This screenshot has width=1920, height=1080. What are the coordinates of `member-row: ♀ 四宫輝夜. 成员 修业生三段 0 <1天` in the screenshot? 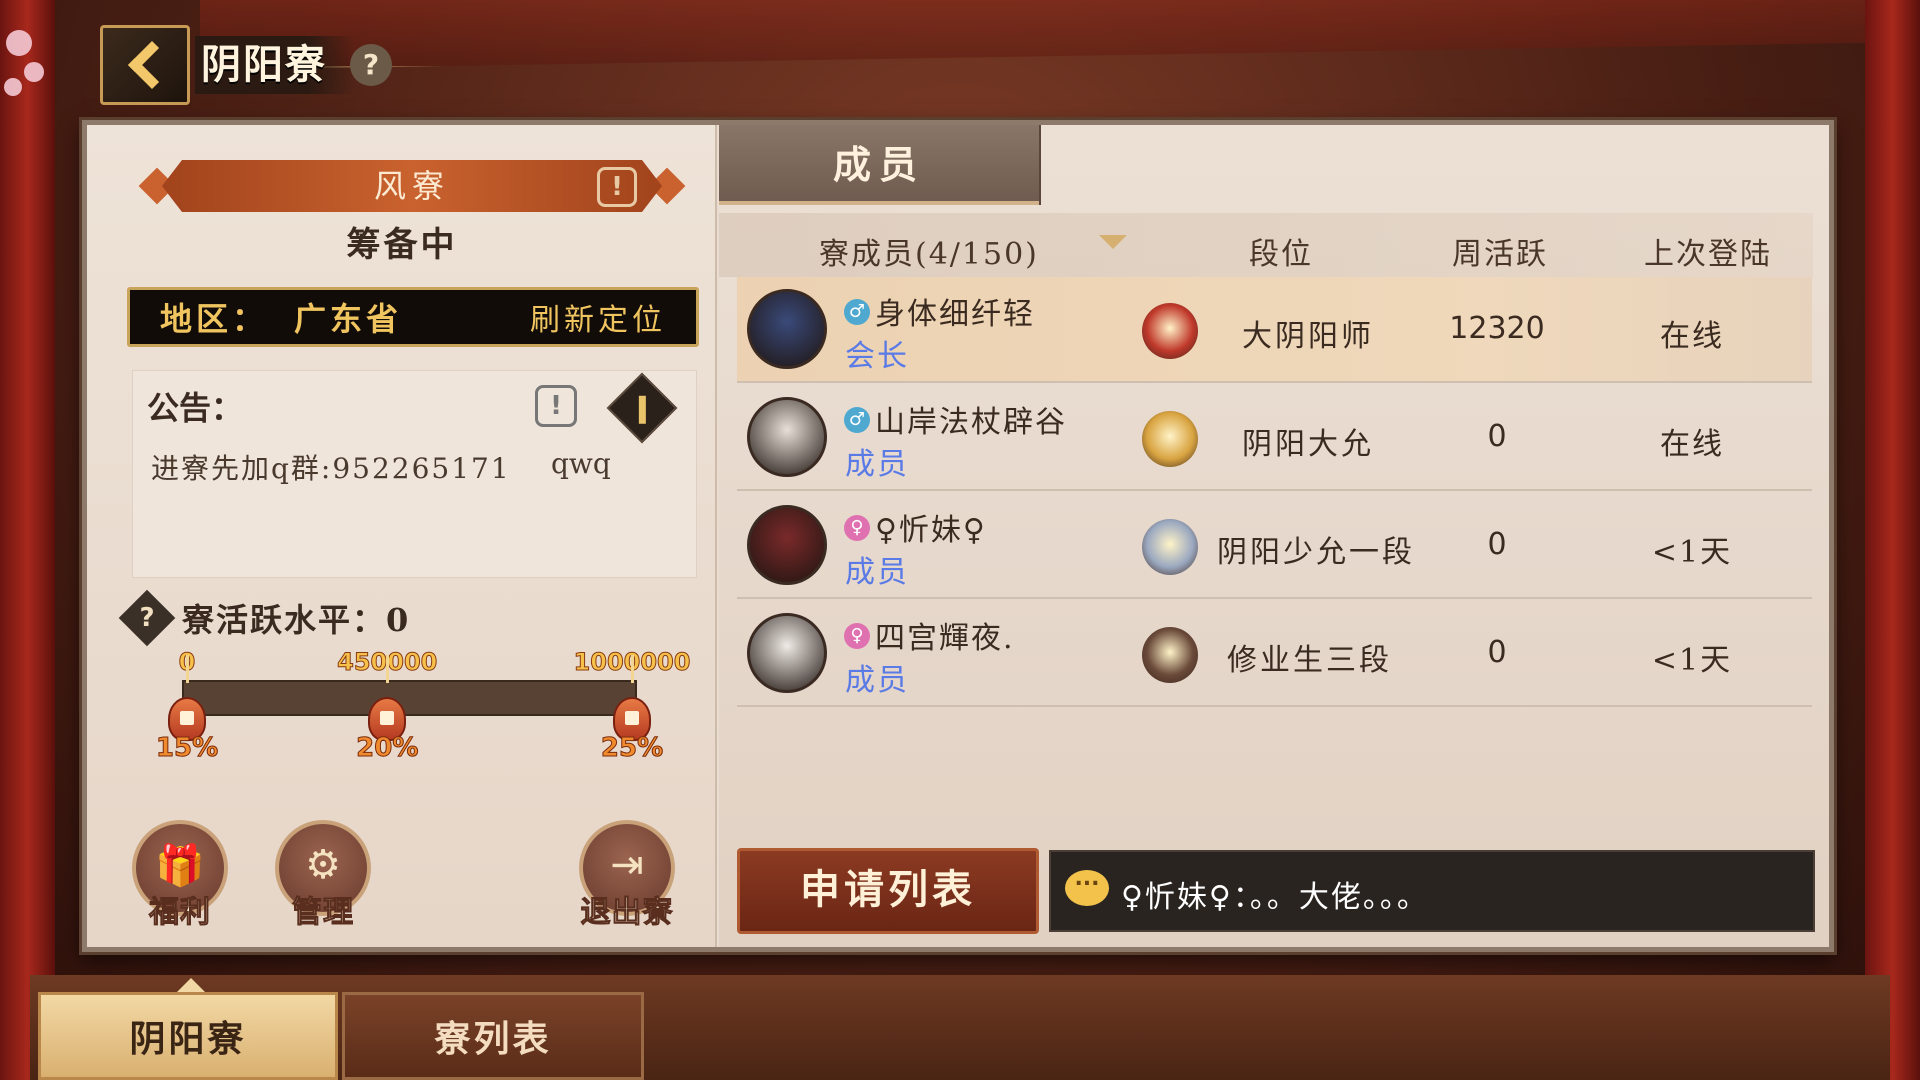 It's located at (1274, 654).